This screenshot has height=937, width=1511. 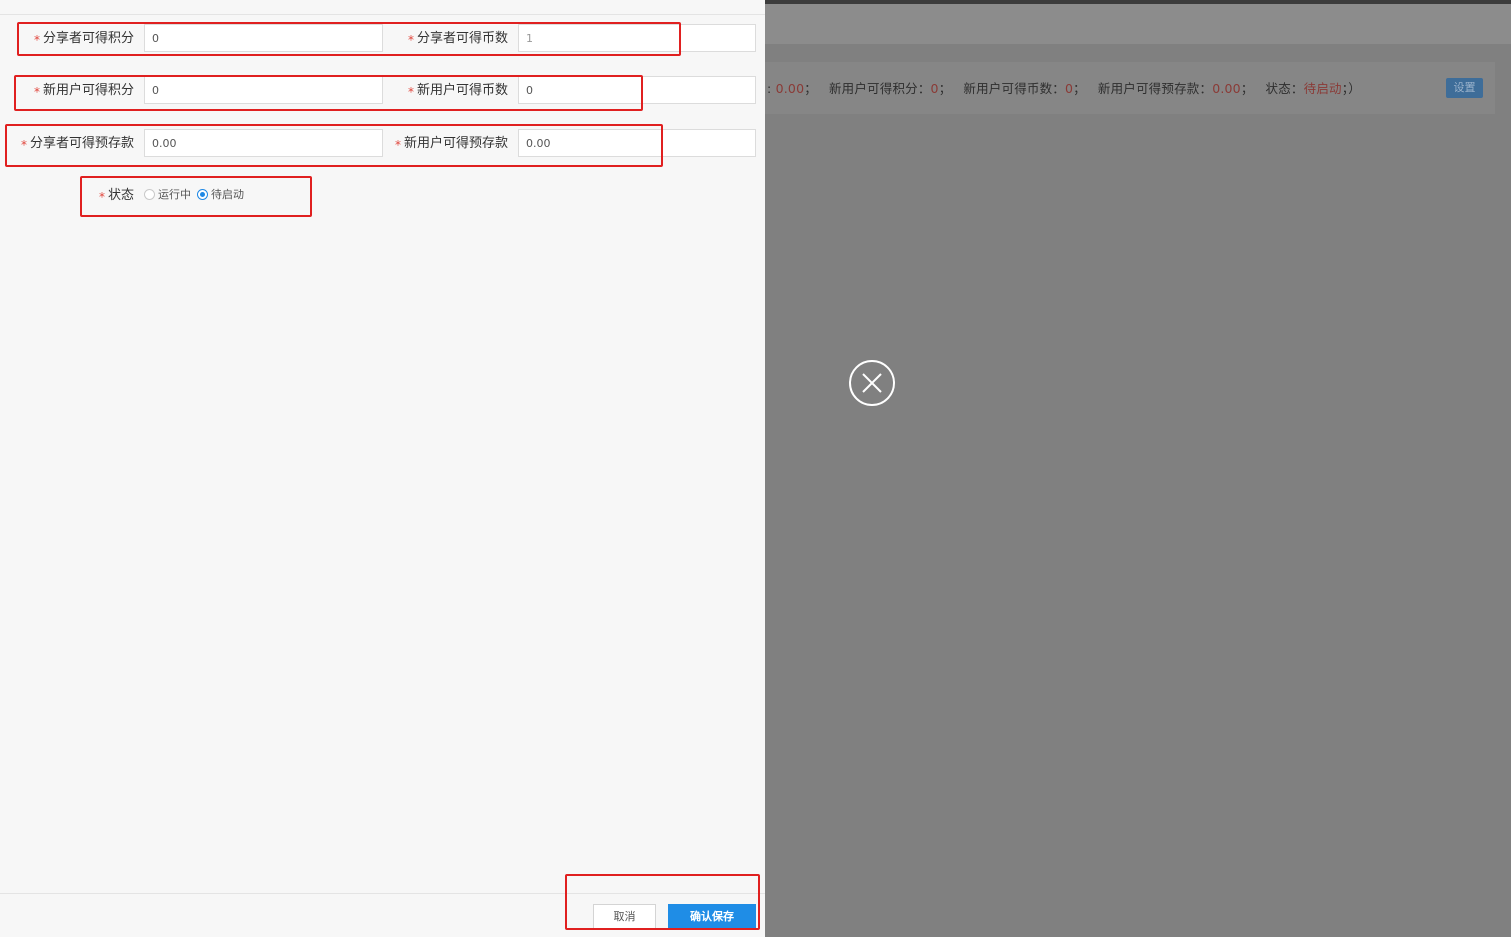 What do you see at coordinates (457, 39) in the screenshot?
I see `sharer-coins-label: * 分享者可得币数` at bounding box center [457, 39].